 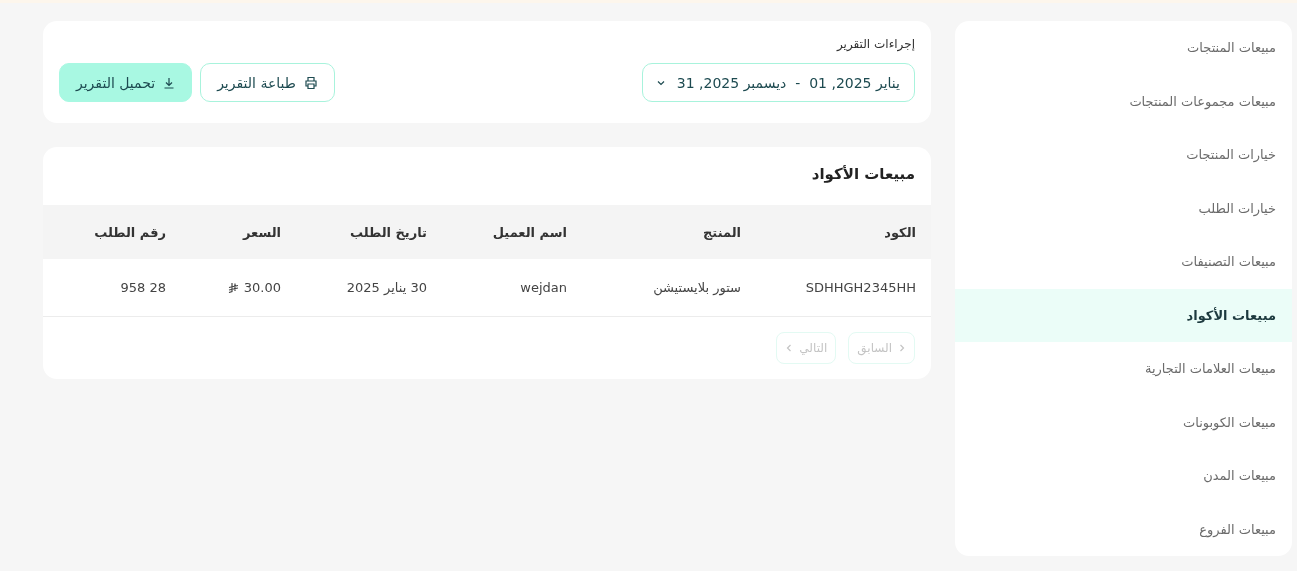 I want to click on table-cell: wejdan, so click(x=512, y=288).